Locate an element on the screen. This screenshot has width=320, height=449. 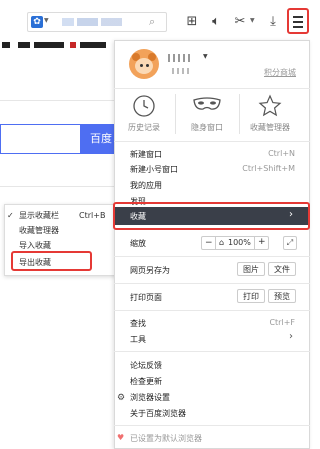
default-browser-status: 已设置为默认浏览器 is located at coordinates (166, 438).